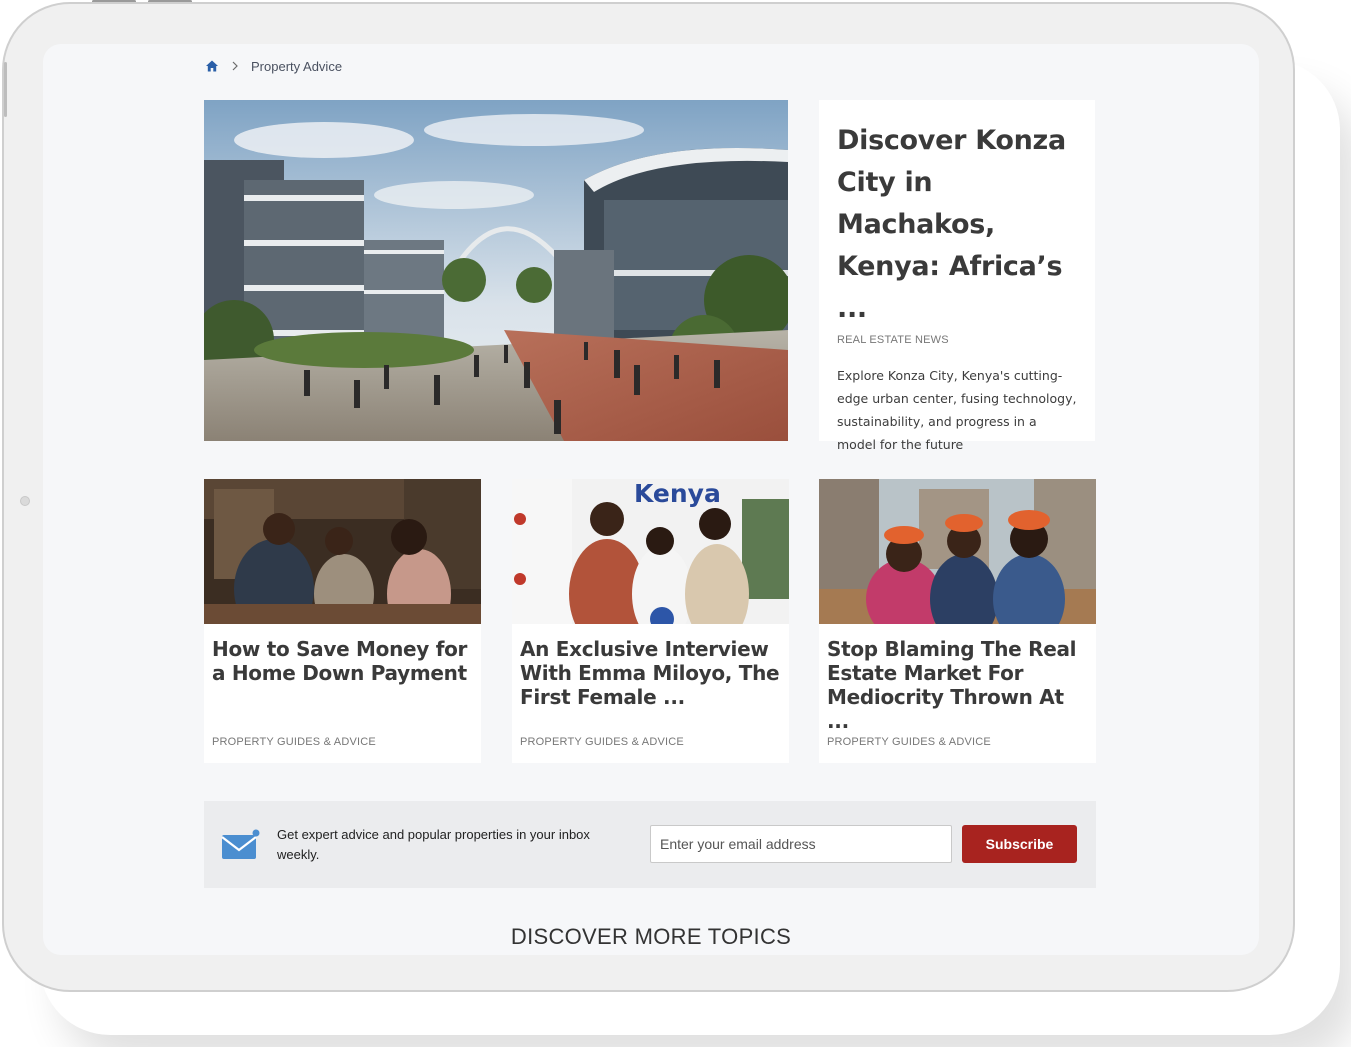 Image resolution: width=1351 pixels, height=1047 pixels. What do you see at coordinates (650, 551) in the screenshot?
I see `card-image: Kenya` at bounding box center [650, 551].